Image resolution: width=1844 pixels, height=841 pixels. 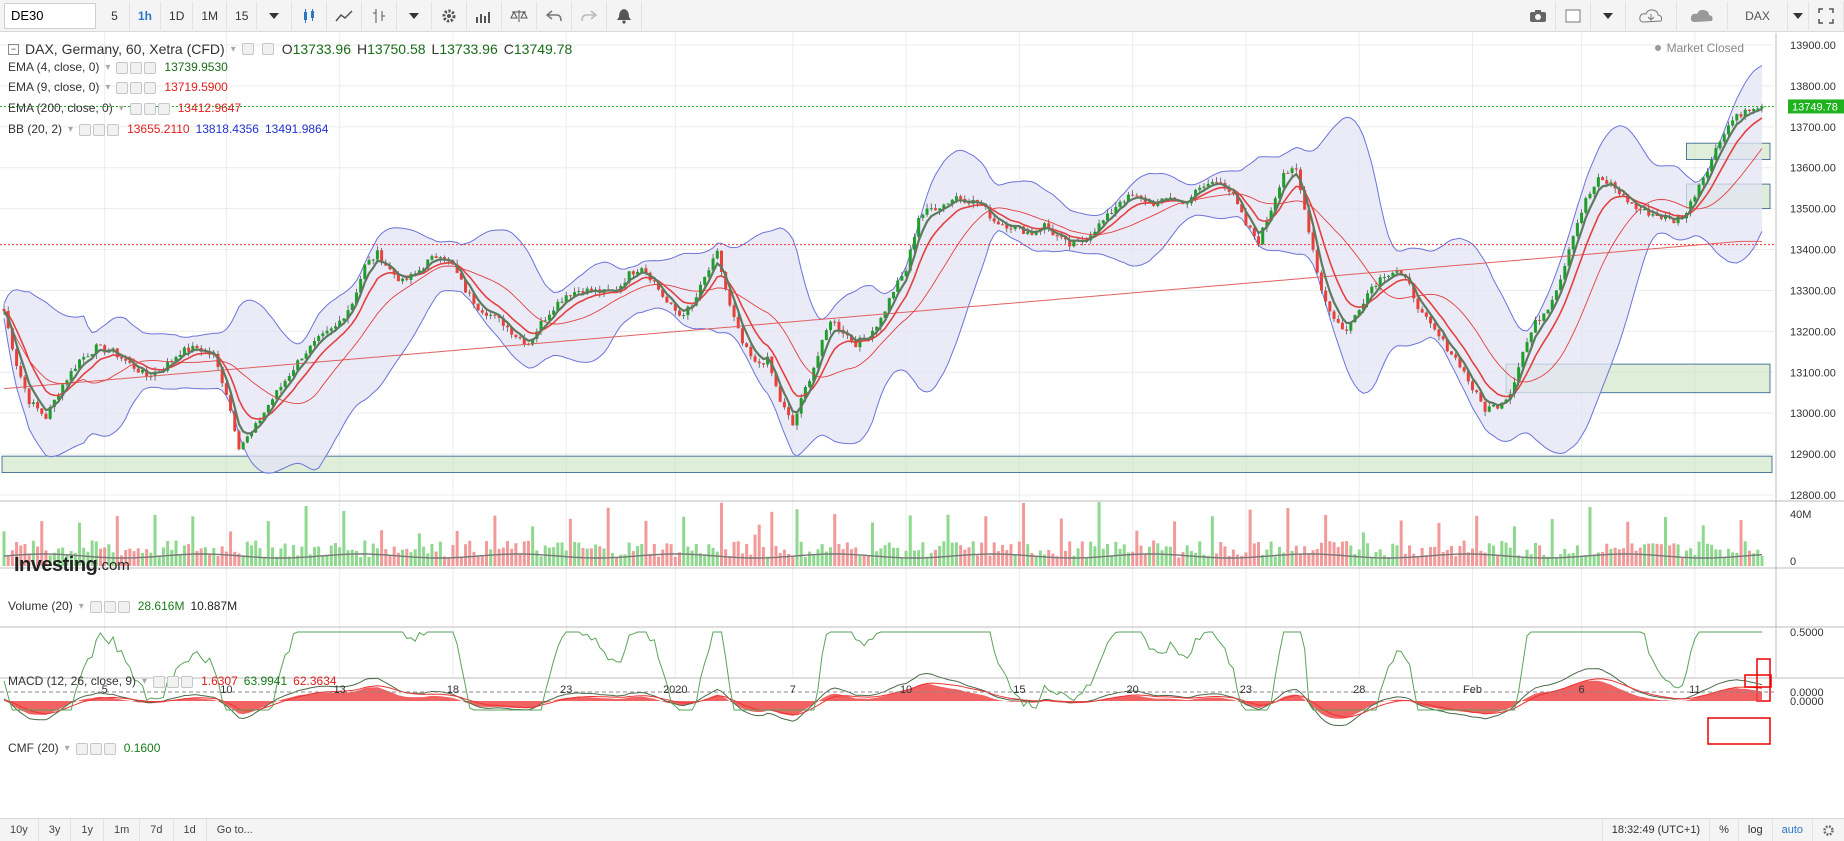 I want to click on interval-1d-button: 1D, so click(x=177, y=15).